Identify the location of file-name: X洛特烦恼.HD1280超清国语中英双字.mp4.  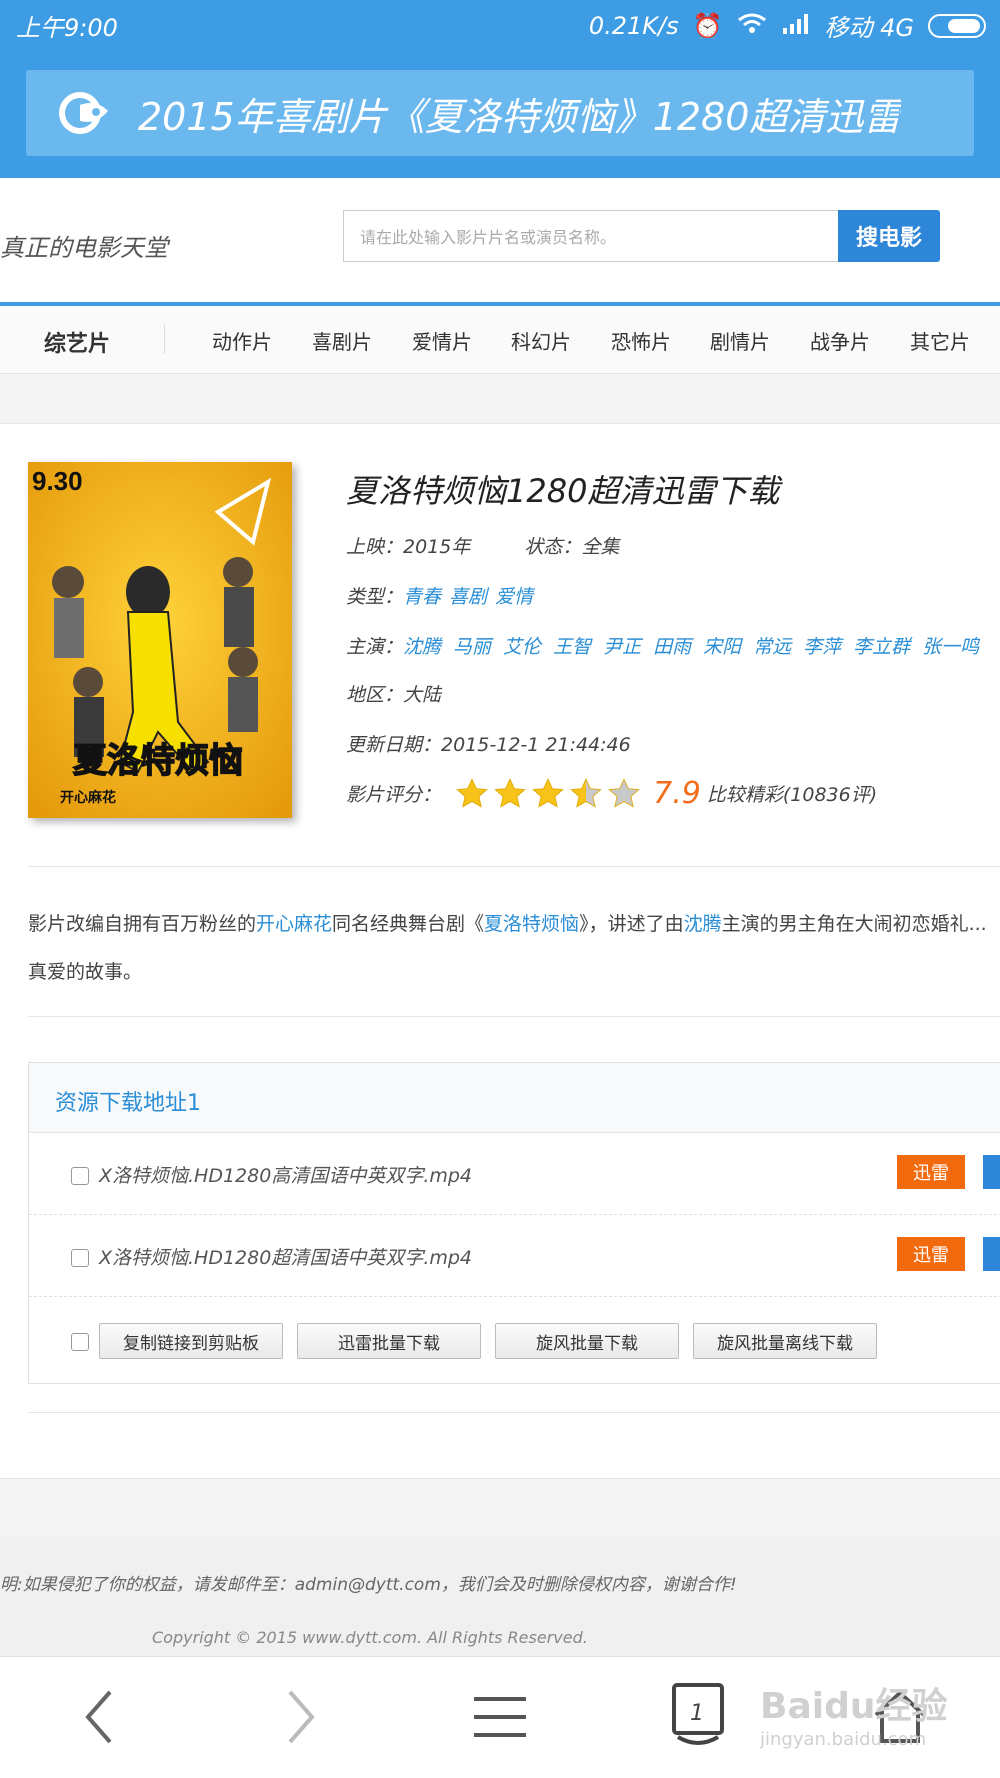
(285, 1256).